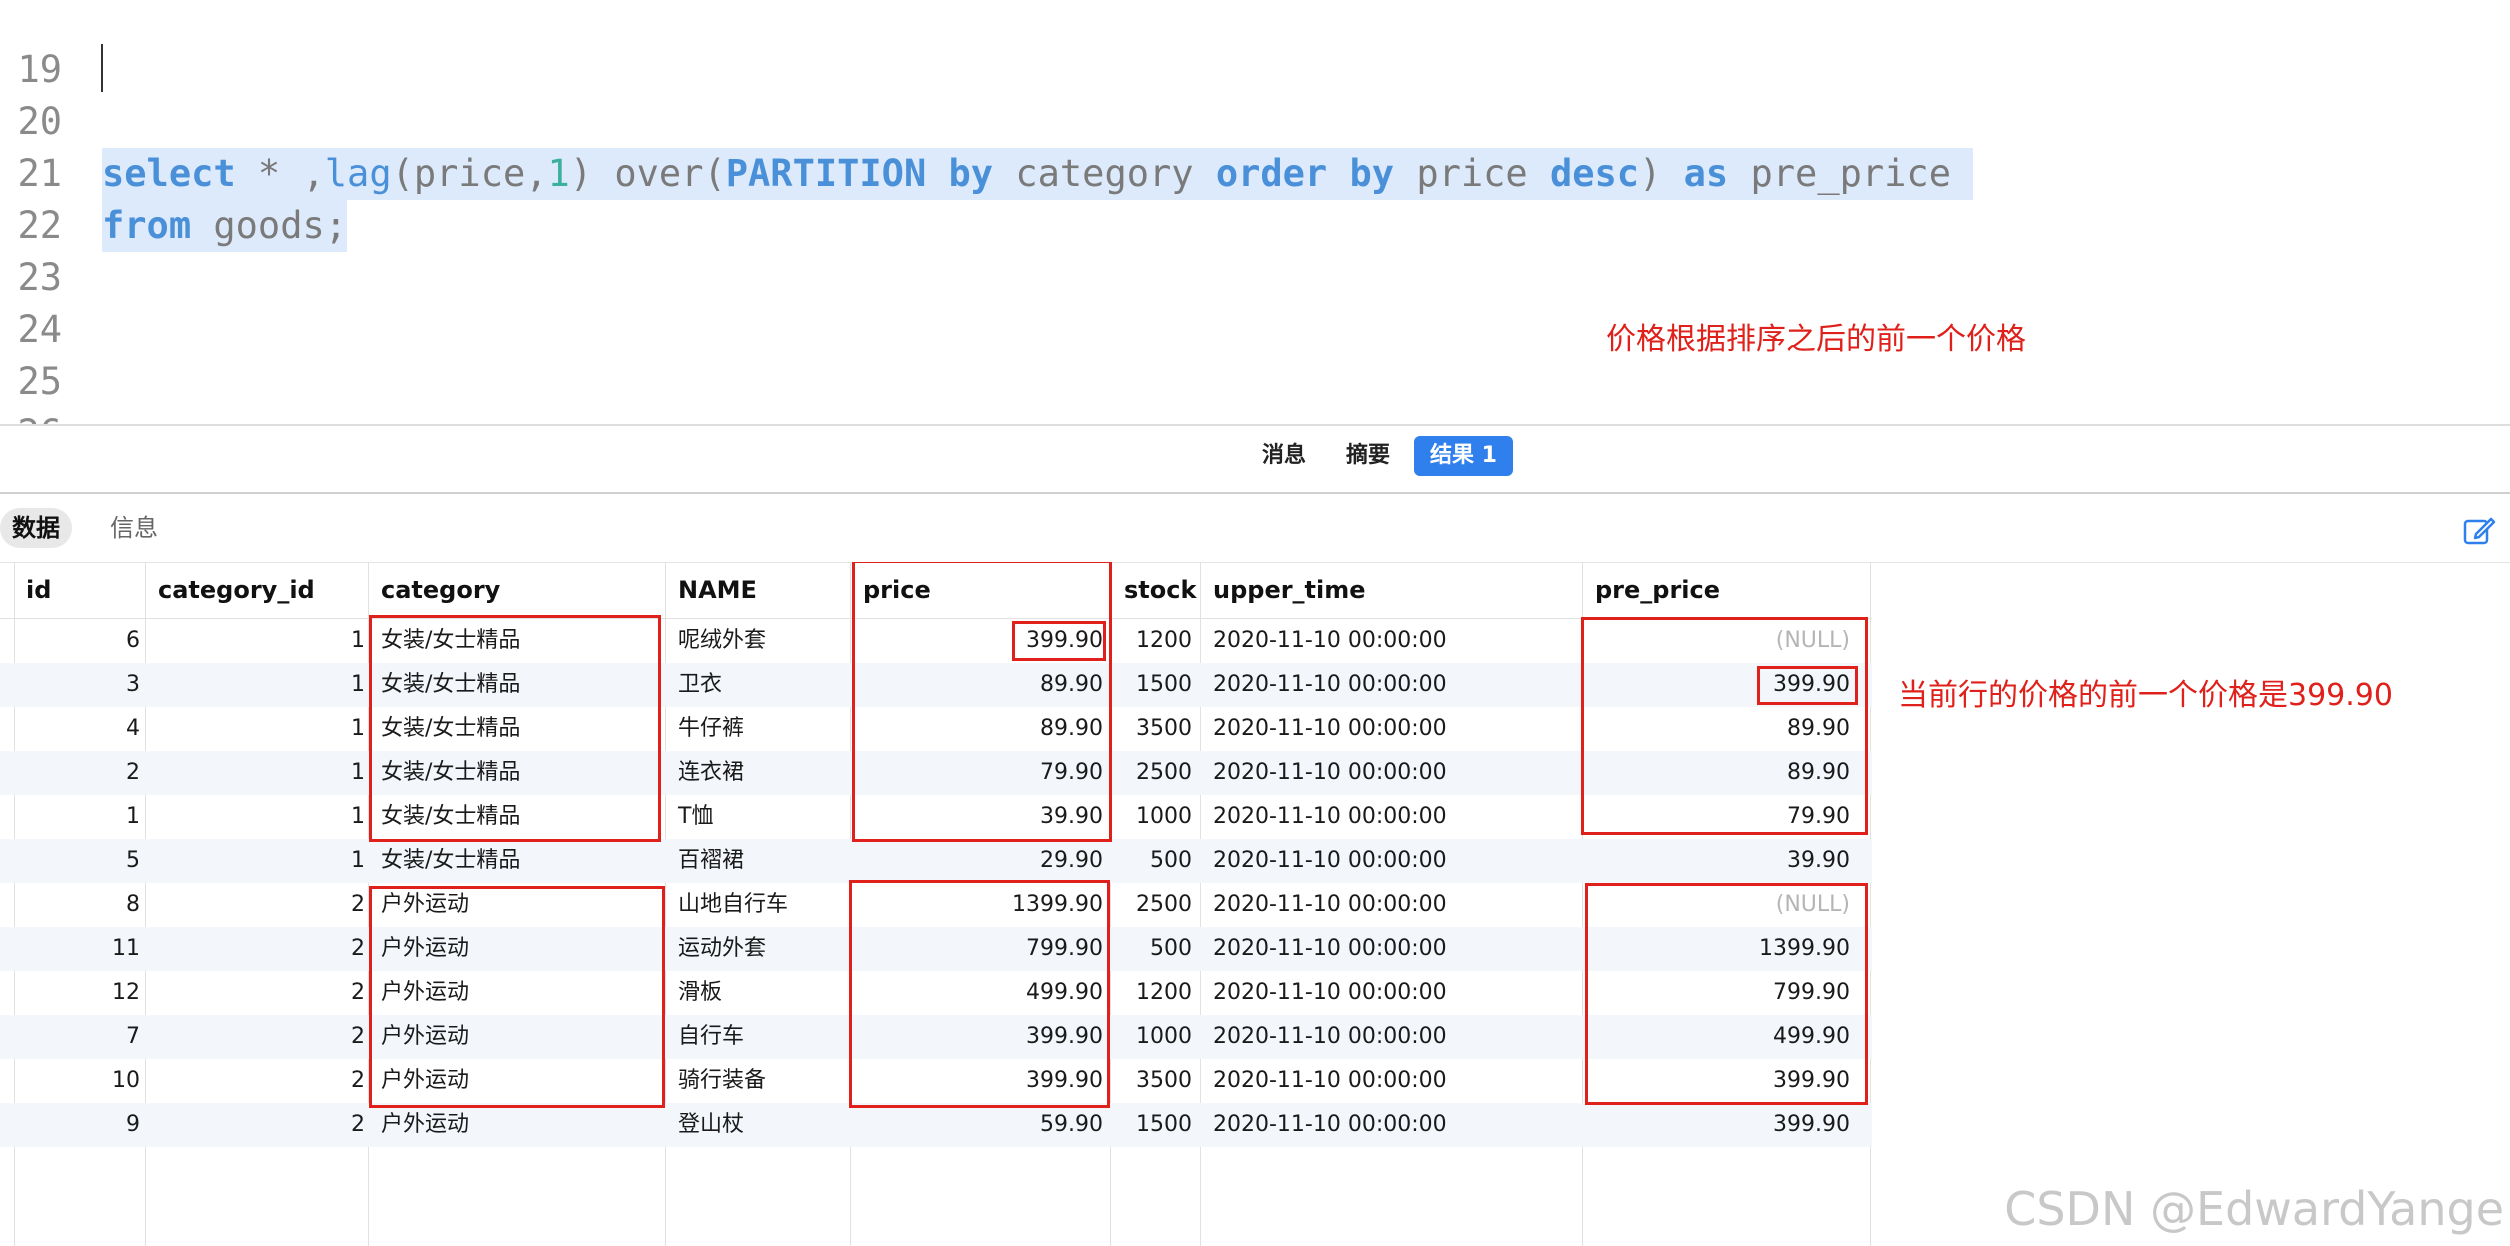 The height and width of the screenshot is (1246, 2510). Describe the element at coordinates (77, 1037) in the screenshot. I see `cell-id: 7` at that location.